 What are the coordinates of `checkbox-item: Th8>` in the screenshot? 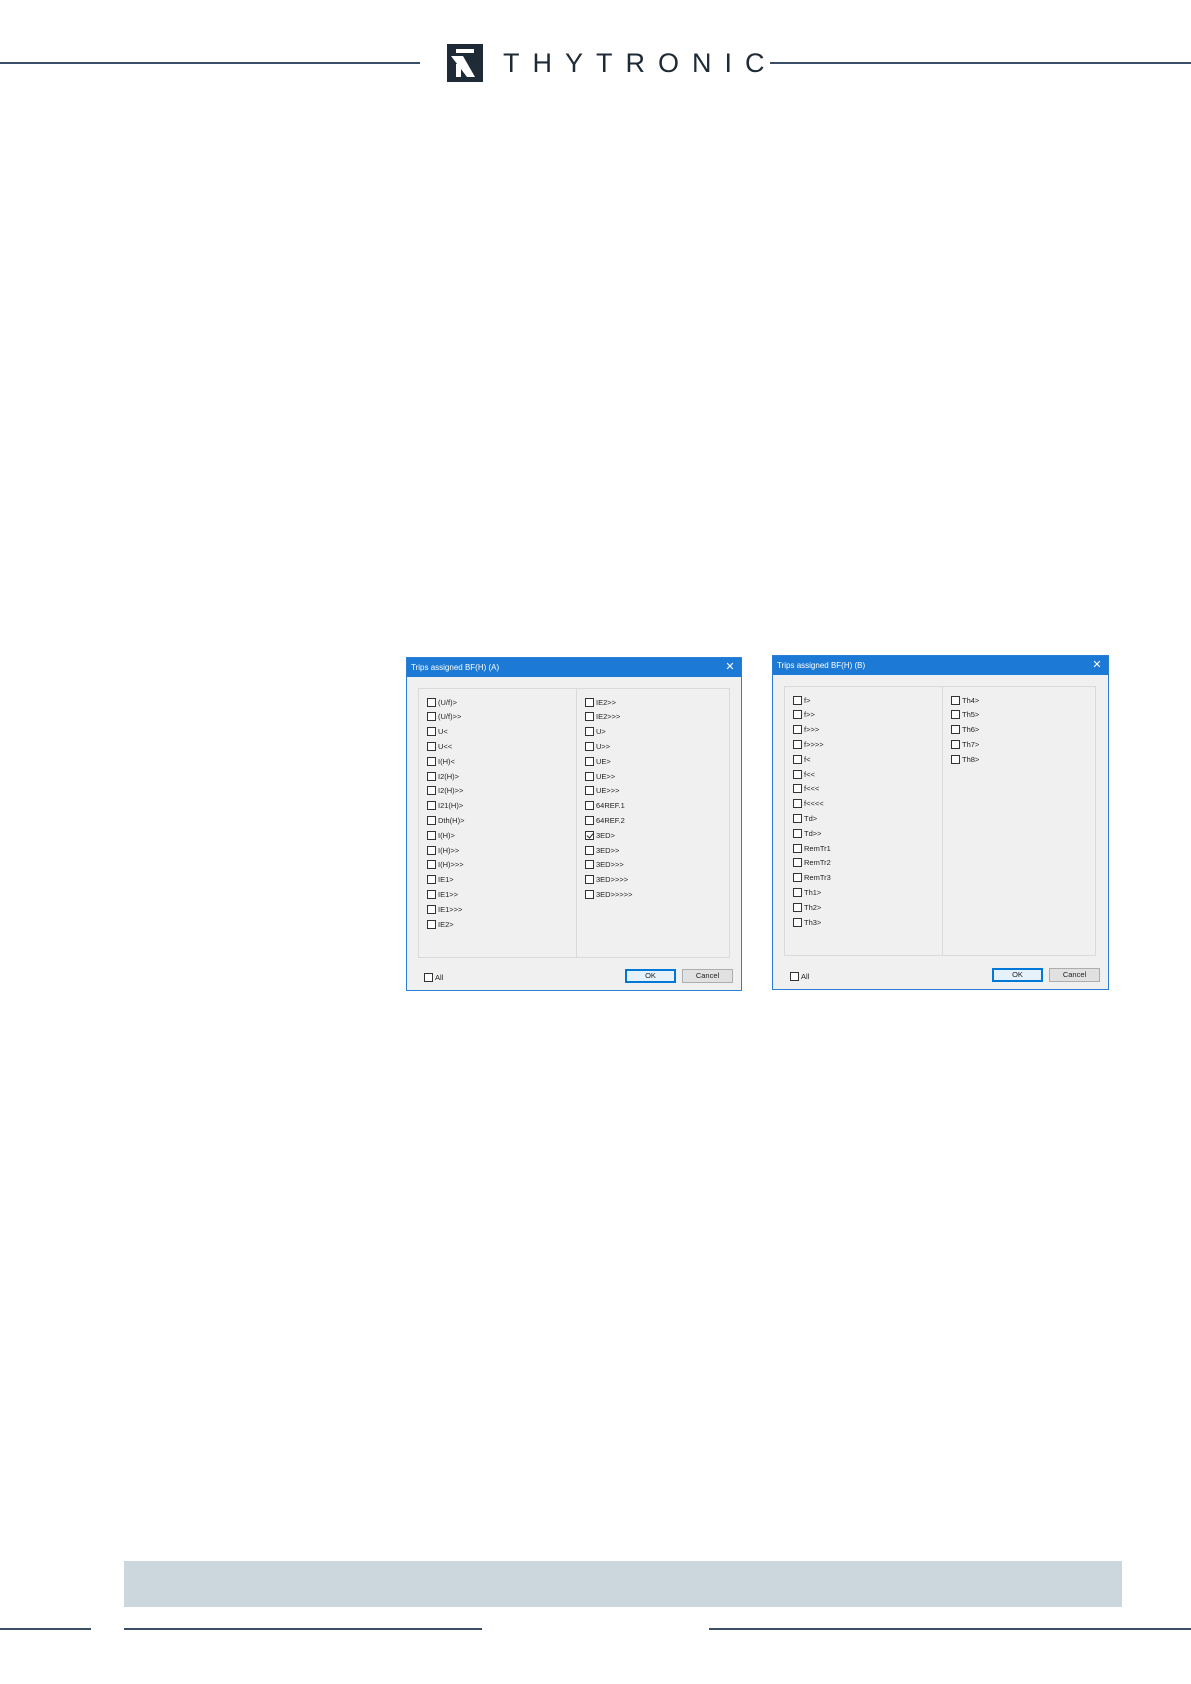 It's located at (965, 759).